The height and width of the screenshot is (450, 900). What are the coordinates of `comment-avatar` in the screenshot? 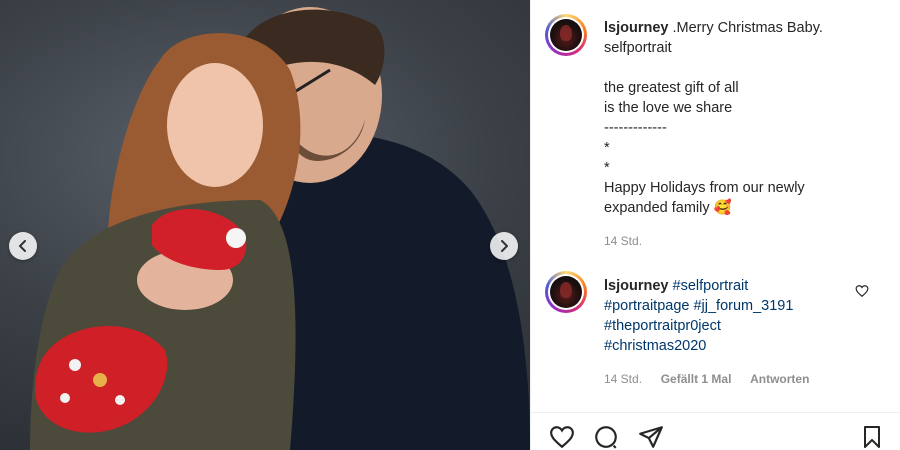 It's located at (566, 292).